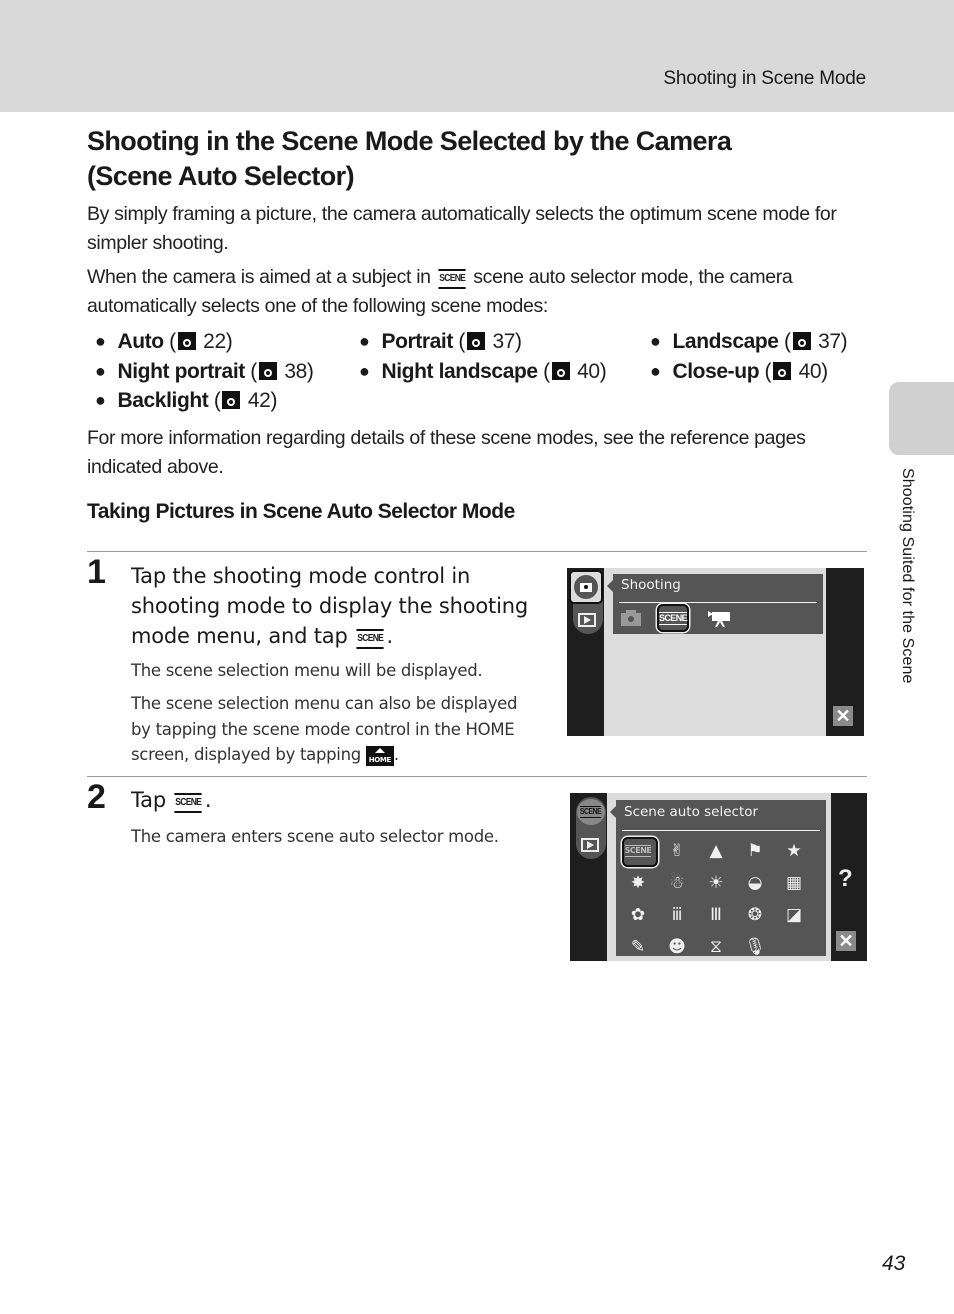 Image resolution: width=954 pixels, height=1314 pixels. I want to click on help-icon: ?, so click(845, 879).